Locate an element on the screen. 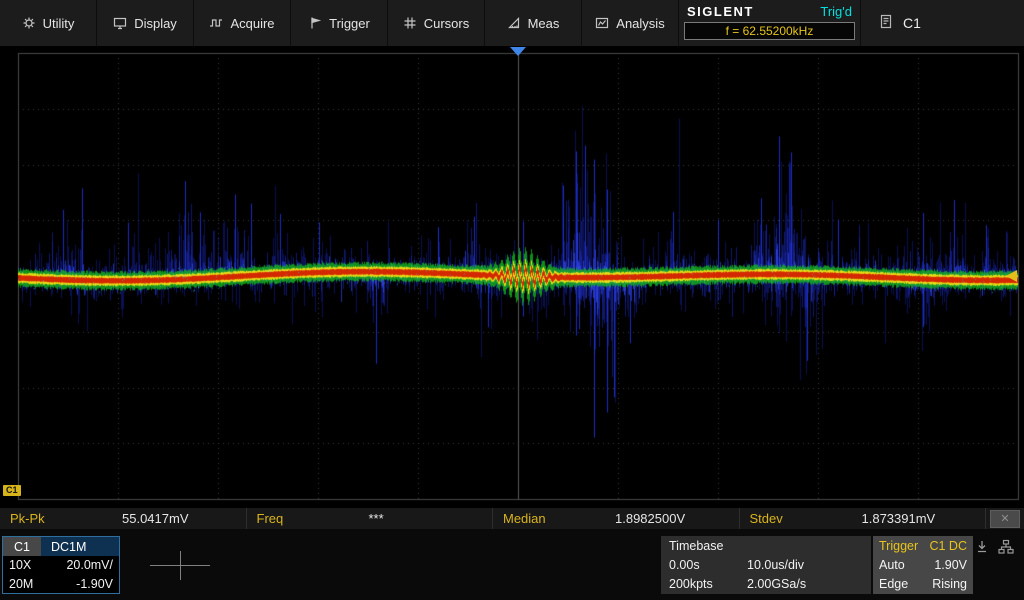 The width and height of the screenshot is (1024, 600). menu-meas: Meas is located at coordinates (533, 23).